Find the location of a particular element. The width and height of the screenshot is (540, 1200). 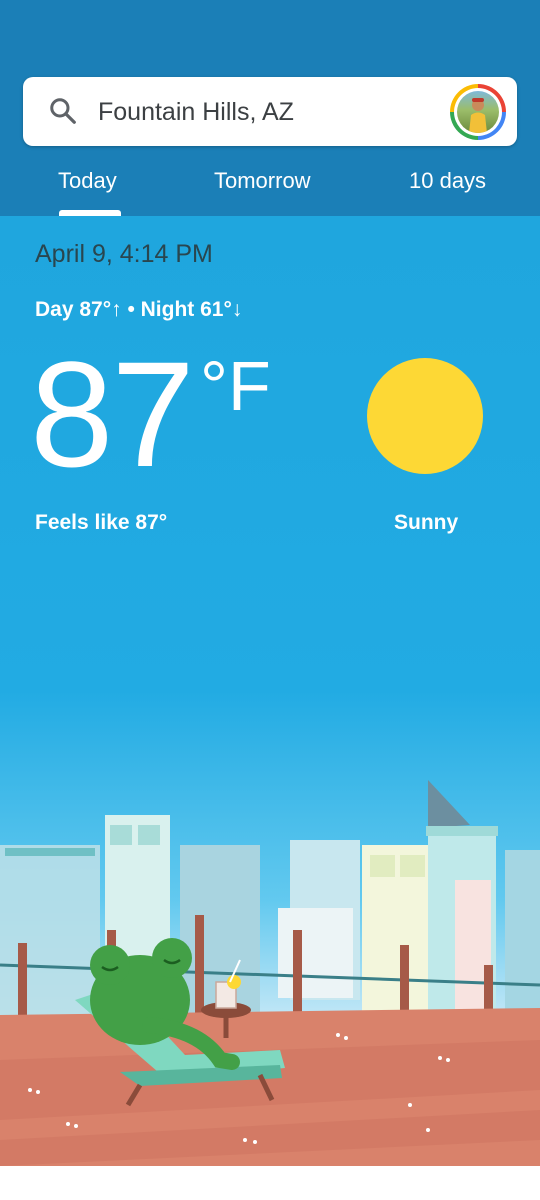

sun-icon is located at coordinates (425, 416).